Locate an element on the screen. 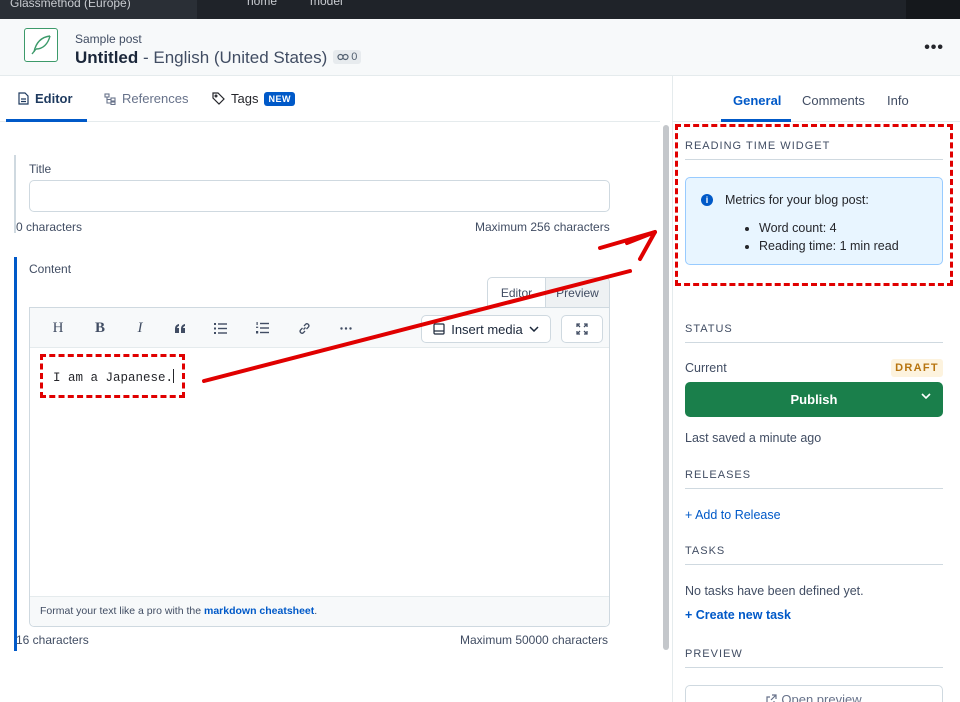 Image resolution: width=960 pixels, height=702 pixels. numbered-list-button is located at coordinates (262, 328).